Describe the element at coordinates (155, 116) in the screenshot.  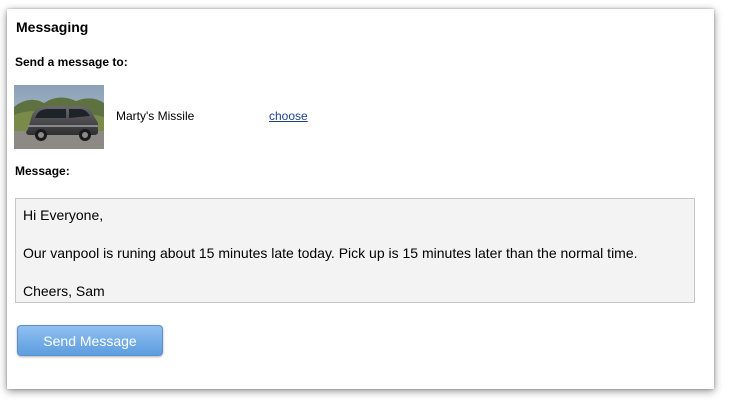
I see `recipient-name: Marty's Missile` at that location.